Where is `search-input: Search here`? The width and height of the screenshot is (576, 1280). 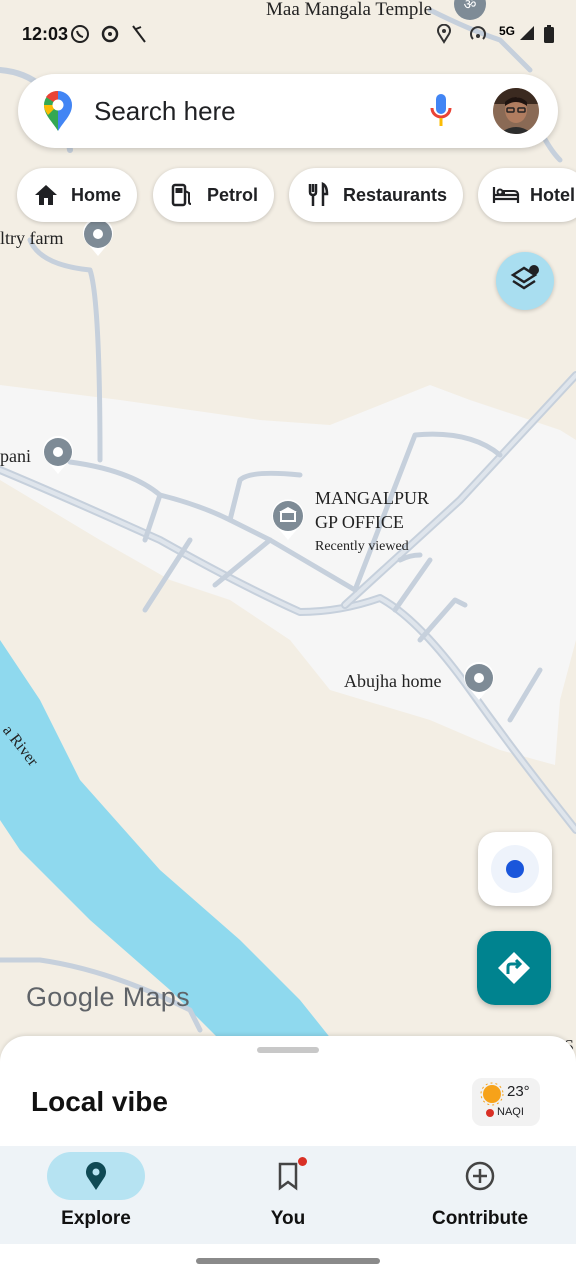 search-input: Search here is located at coordinates (165, 111).